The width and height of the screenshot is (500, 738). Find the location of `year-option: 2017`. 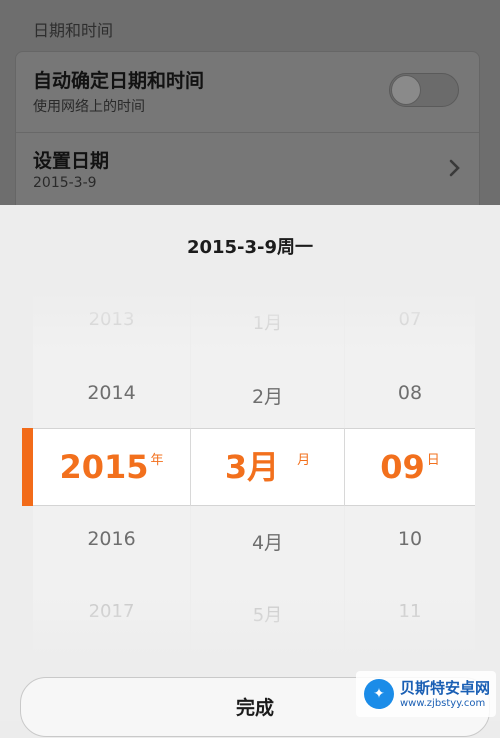

year-option: 2017 is located at coordinates (111, 611).